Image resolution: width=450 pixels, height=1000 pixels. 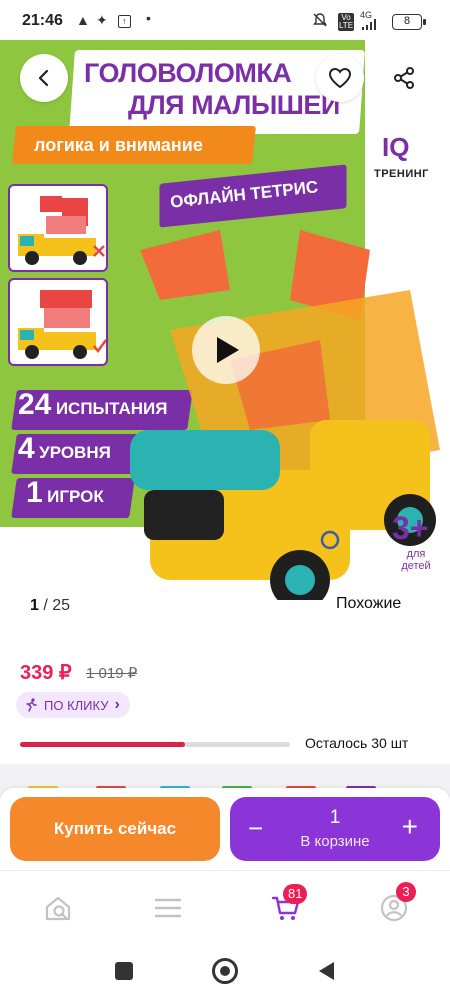 What do you see at coordinates (34, 492) in the screenshot?
I see `stat3-number: 1` at bounding box center [34, 492].